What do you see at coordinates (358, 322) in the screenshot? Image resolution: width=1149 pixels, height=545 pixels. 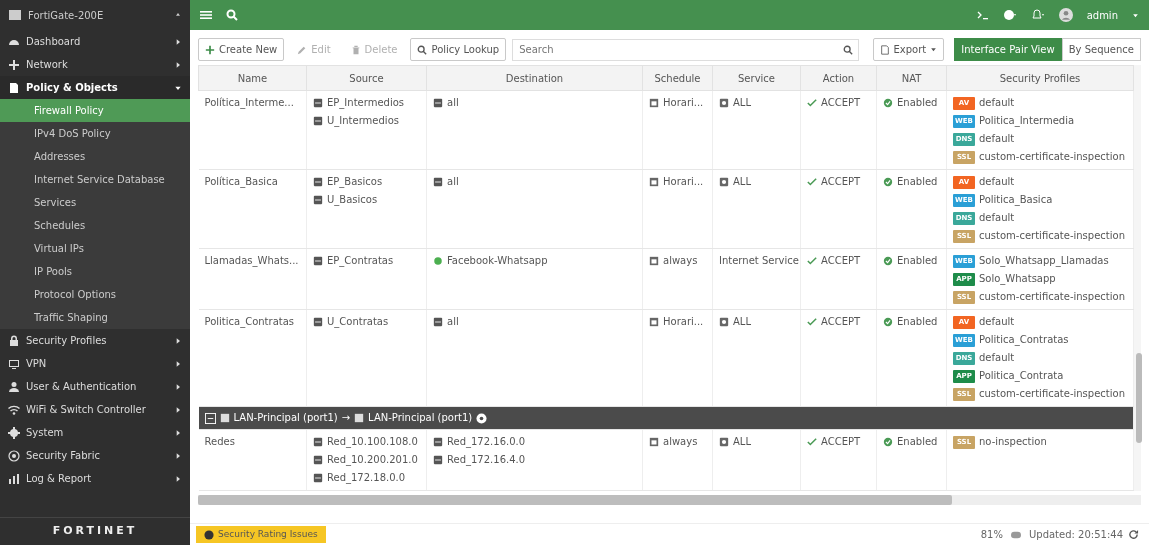 I see `address-name: U_Contratas` at bounding box center [358, 322].